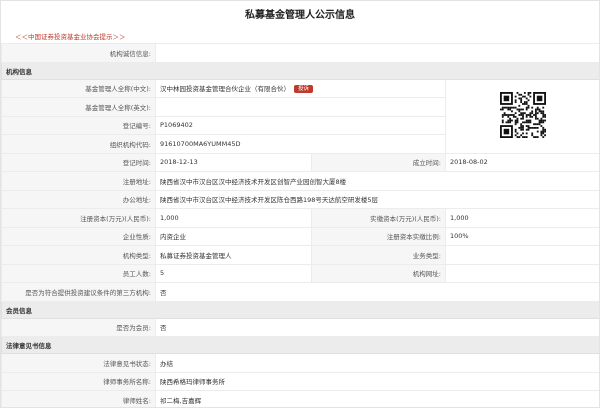 This screenshot has width=600, height=408. I want to click on qr-code-cell, so click(522, 116).